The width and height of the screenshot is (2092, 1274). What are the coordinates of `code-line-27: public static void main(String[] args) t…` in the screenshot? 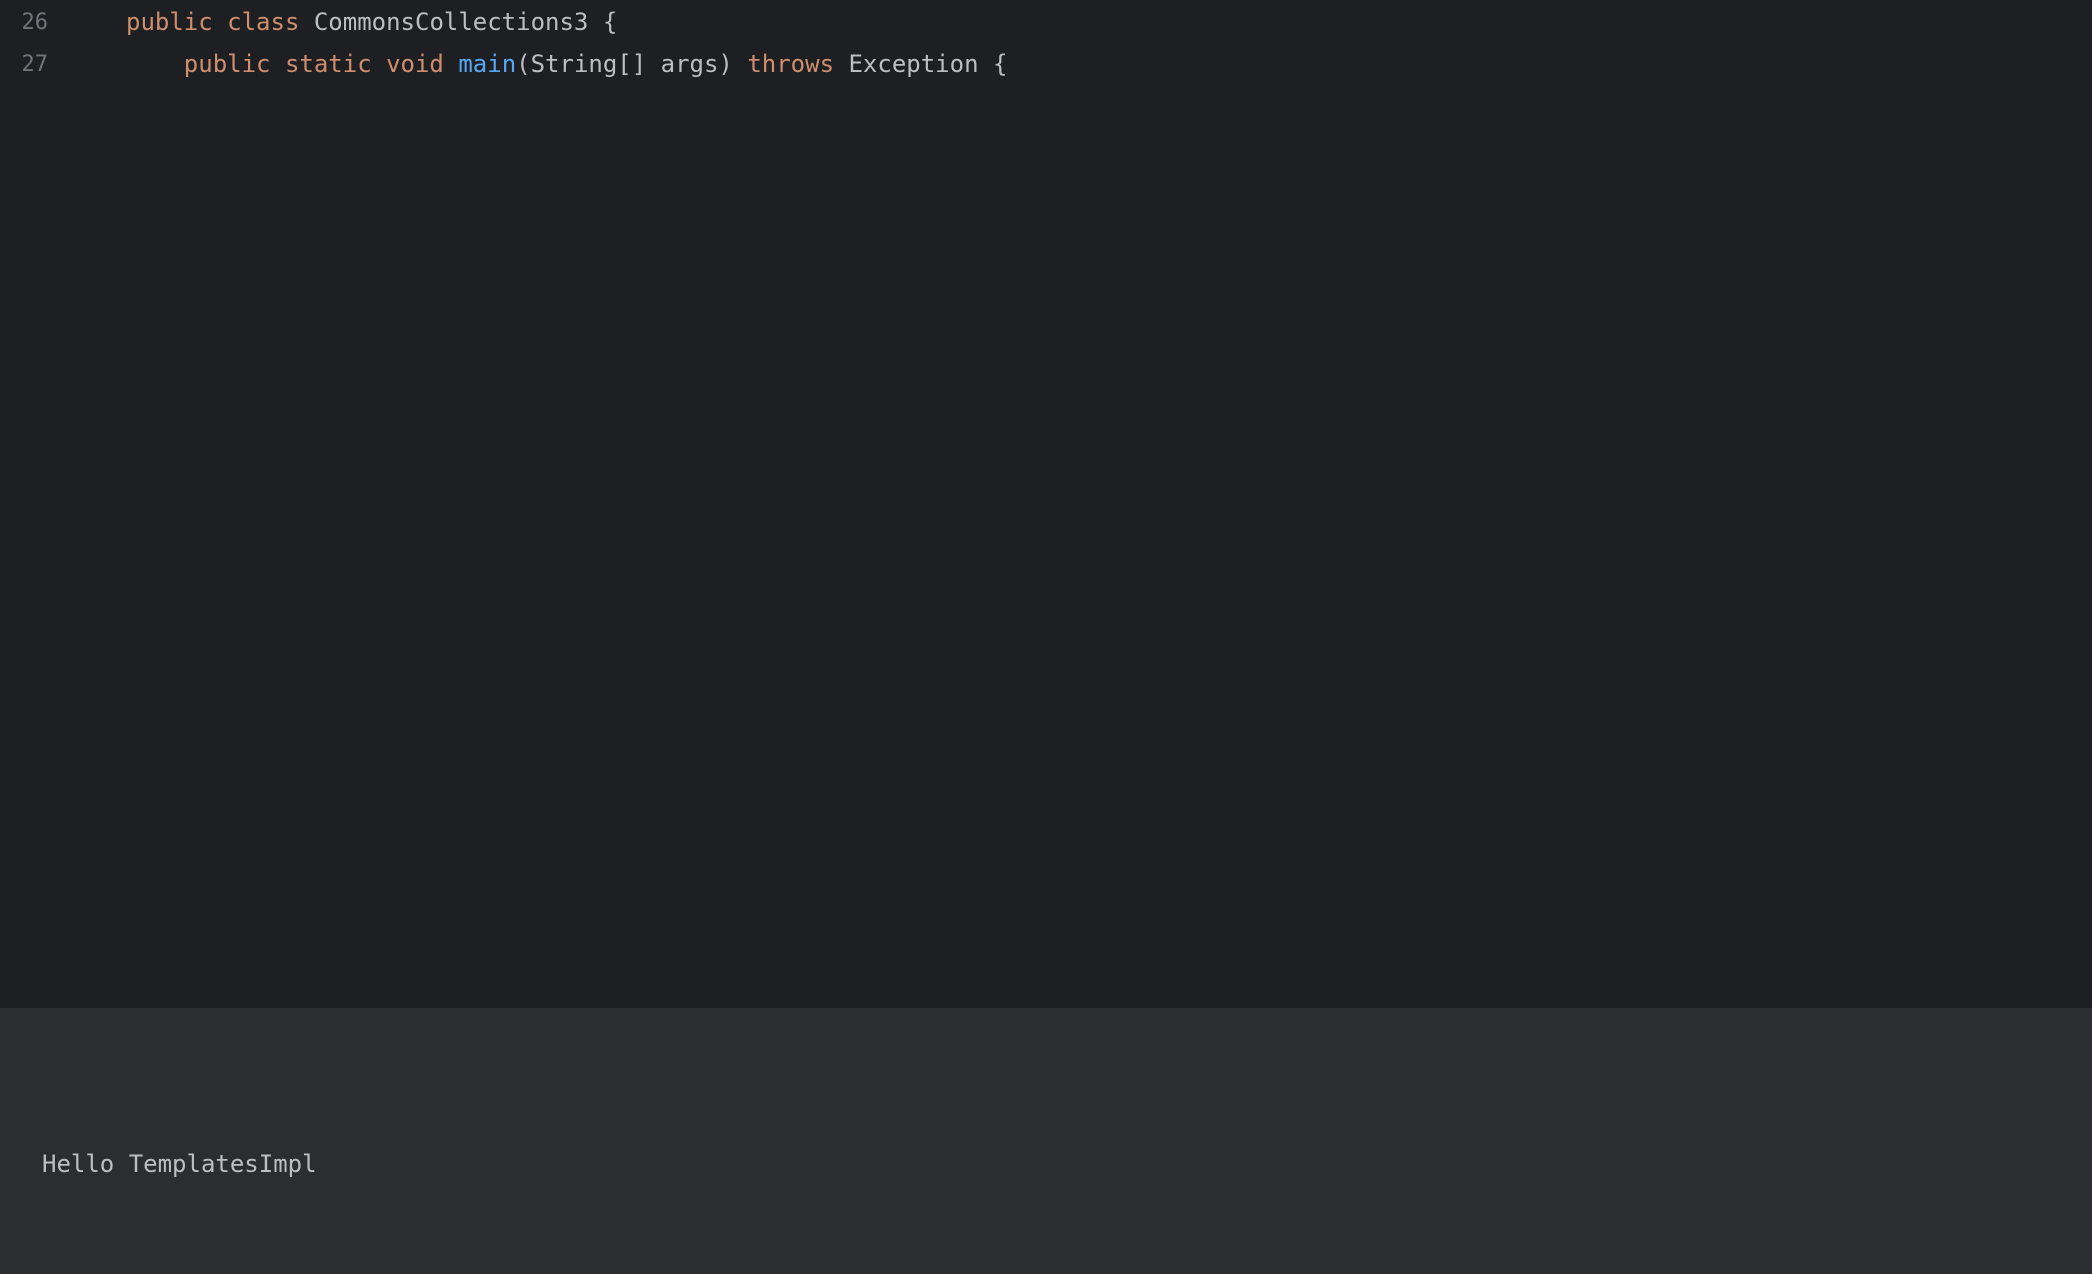 It's located at (567, 64).